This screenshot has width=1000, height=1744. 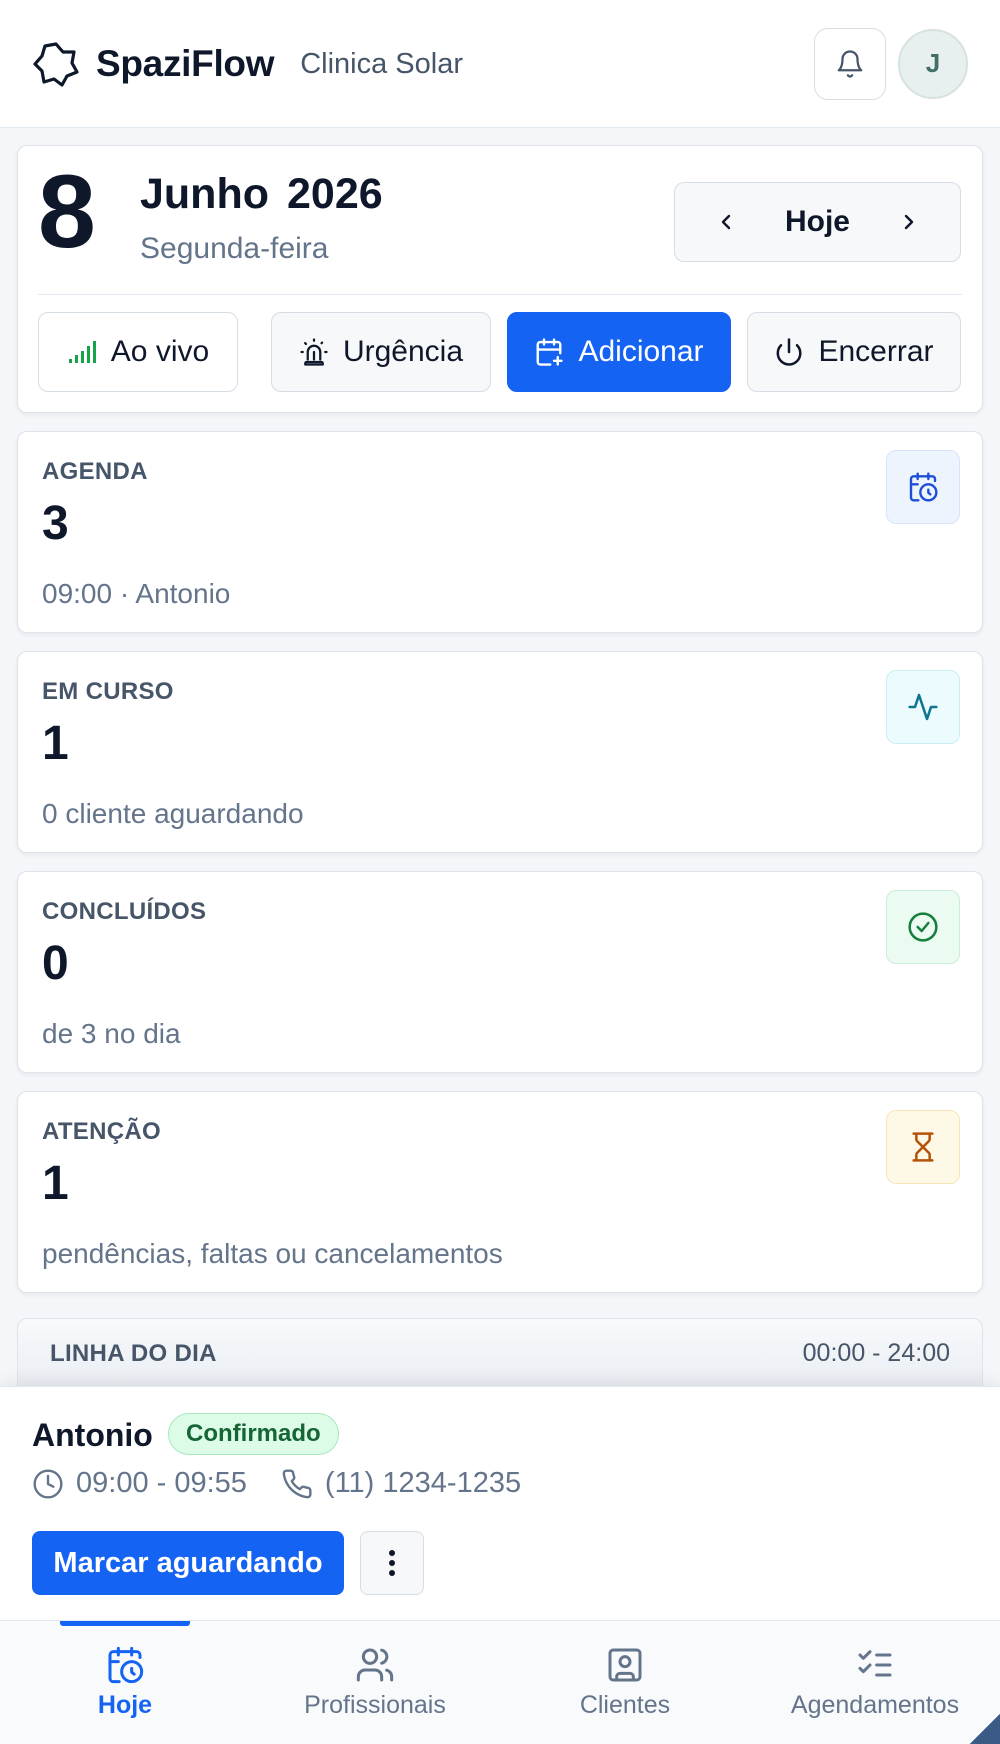 I want to click on nav-professionals: Profissionais, so click(x=375, y=1682).